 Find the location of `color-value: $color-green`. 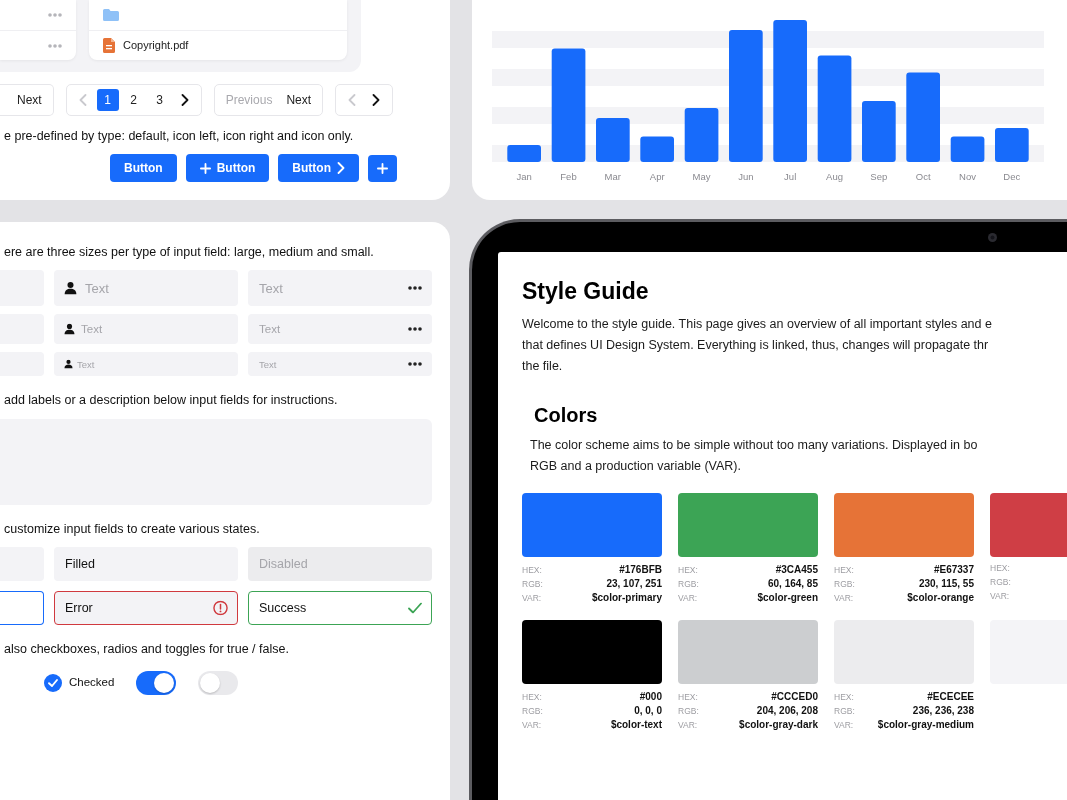

color-value: $color-green is located at coordinates (787, 597).